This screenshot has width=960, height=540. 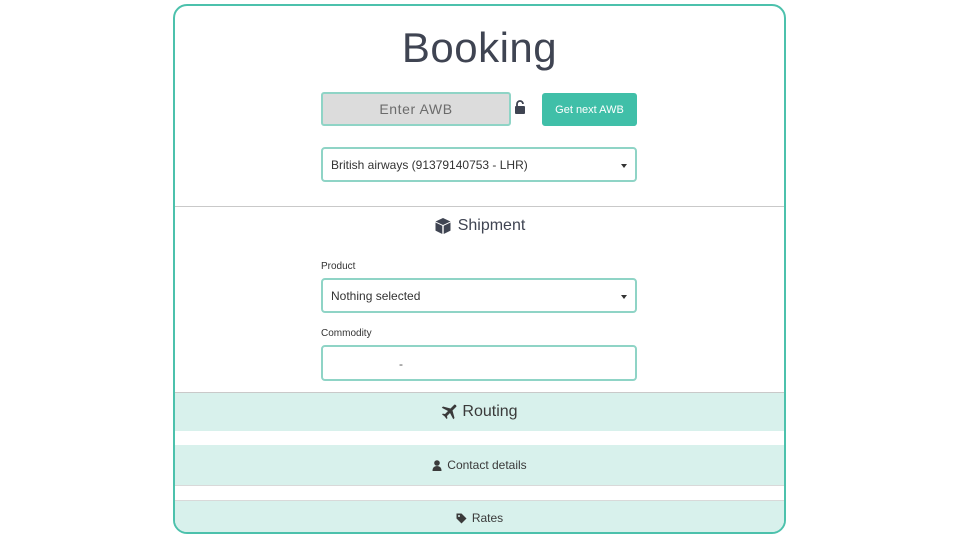 What do you see at coordinates (416, 109) in the screenshot?
I see `awb-input` at bounding box center [416, 109].